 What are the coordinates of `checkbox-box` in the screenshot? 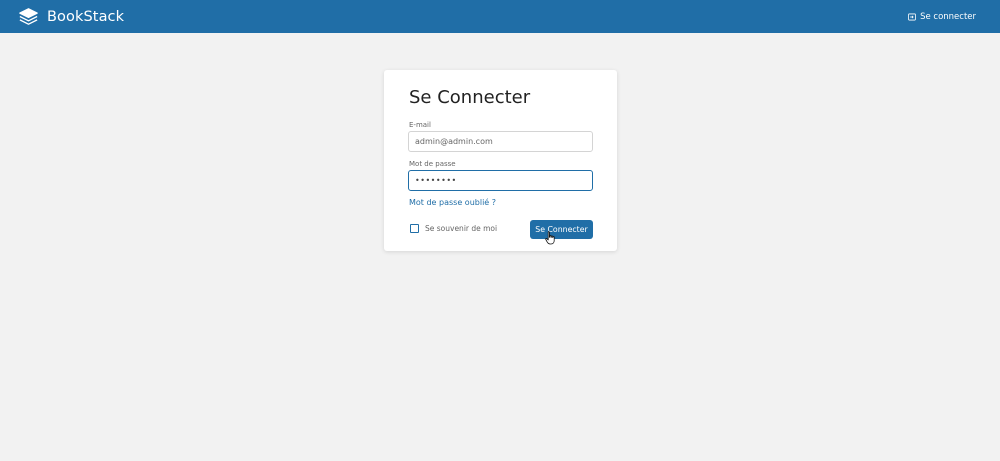 It's located at (414, 228).